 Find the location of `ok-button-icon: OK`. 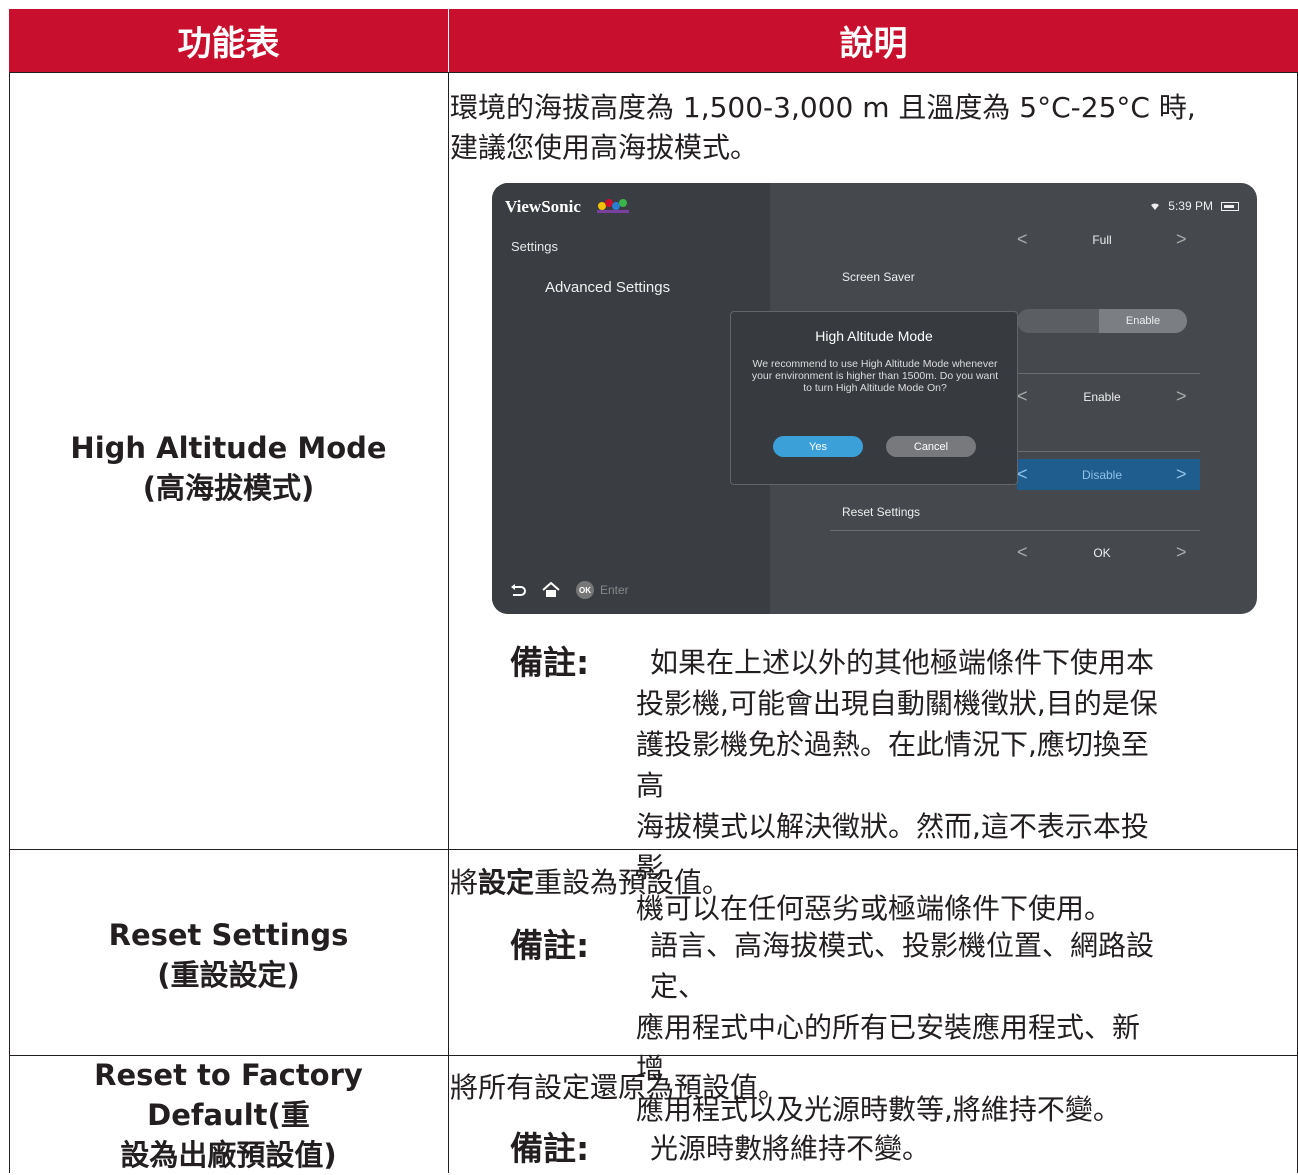

ok-button-icon: OK is located at coordinates (585, 590).